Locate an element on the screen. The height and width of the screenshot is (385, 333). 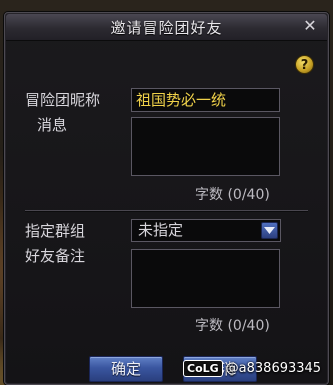
nickname-label: 冒险团昵称 is located at coordinates (63, 100).